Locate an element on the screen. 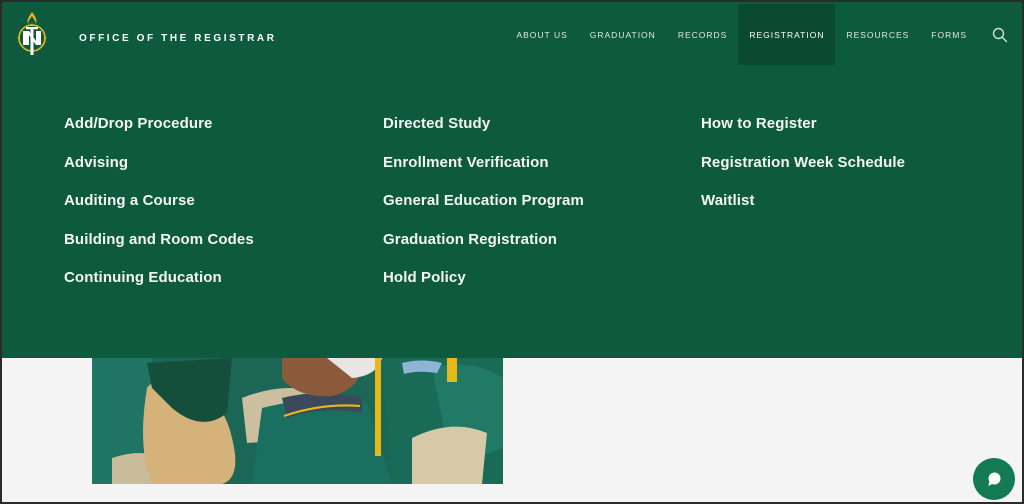 This screenshot has width=1024, height=504. nav-item-resources: RESOURCES is located at coordinates (877, 34).